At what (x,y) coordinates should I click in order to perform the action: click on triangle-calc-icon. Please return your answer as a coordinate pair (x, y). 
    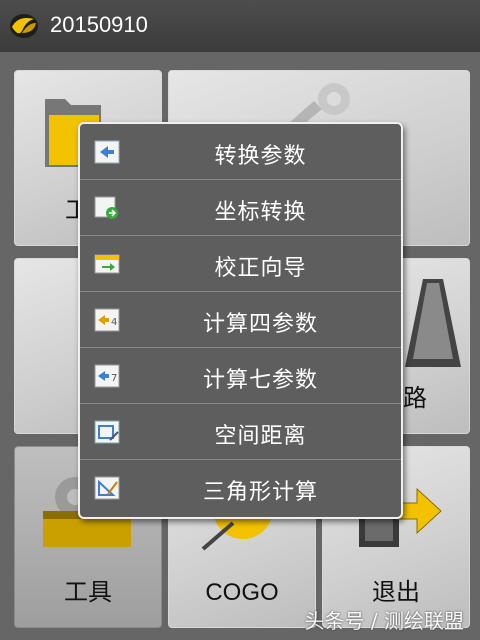
    Looking at the image, I should click on (107, 488).